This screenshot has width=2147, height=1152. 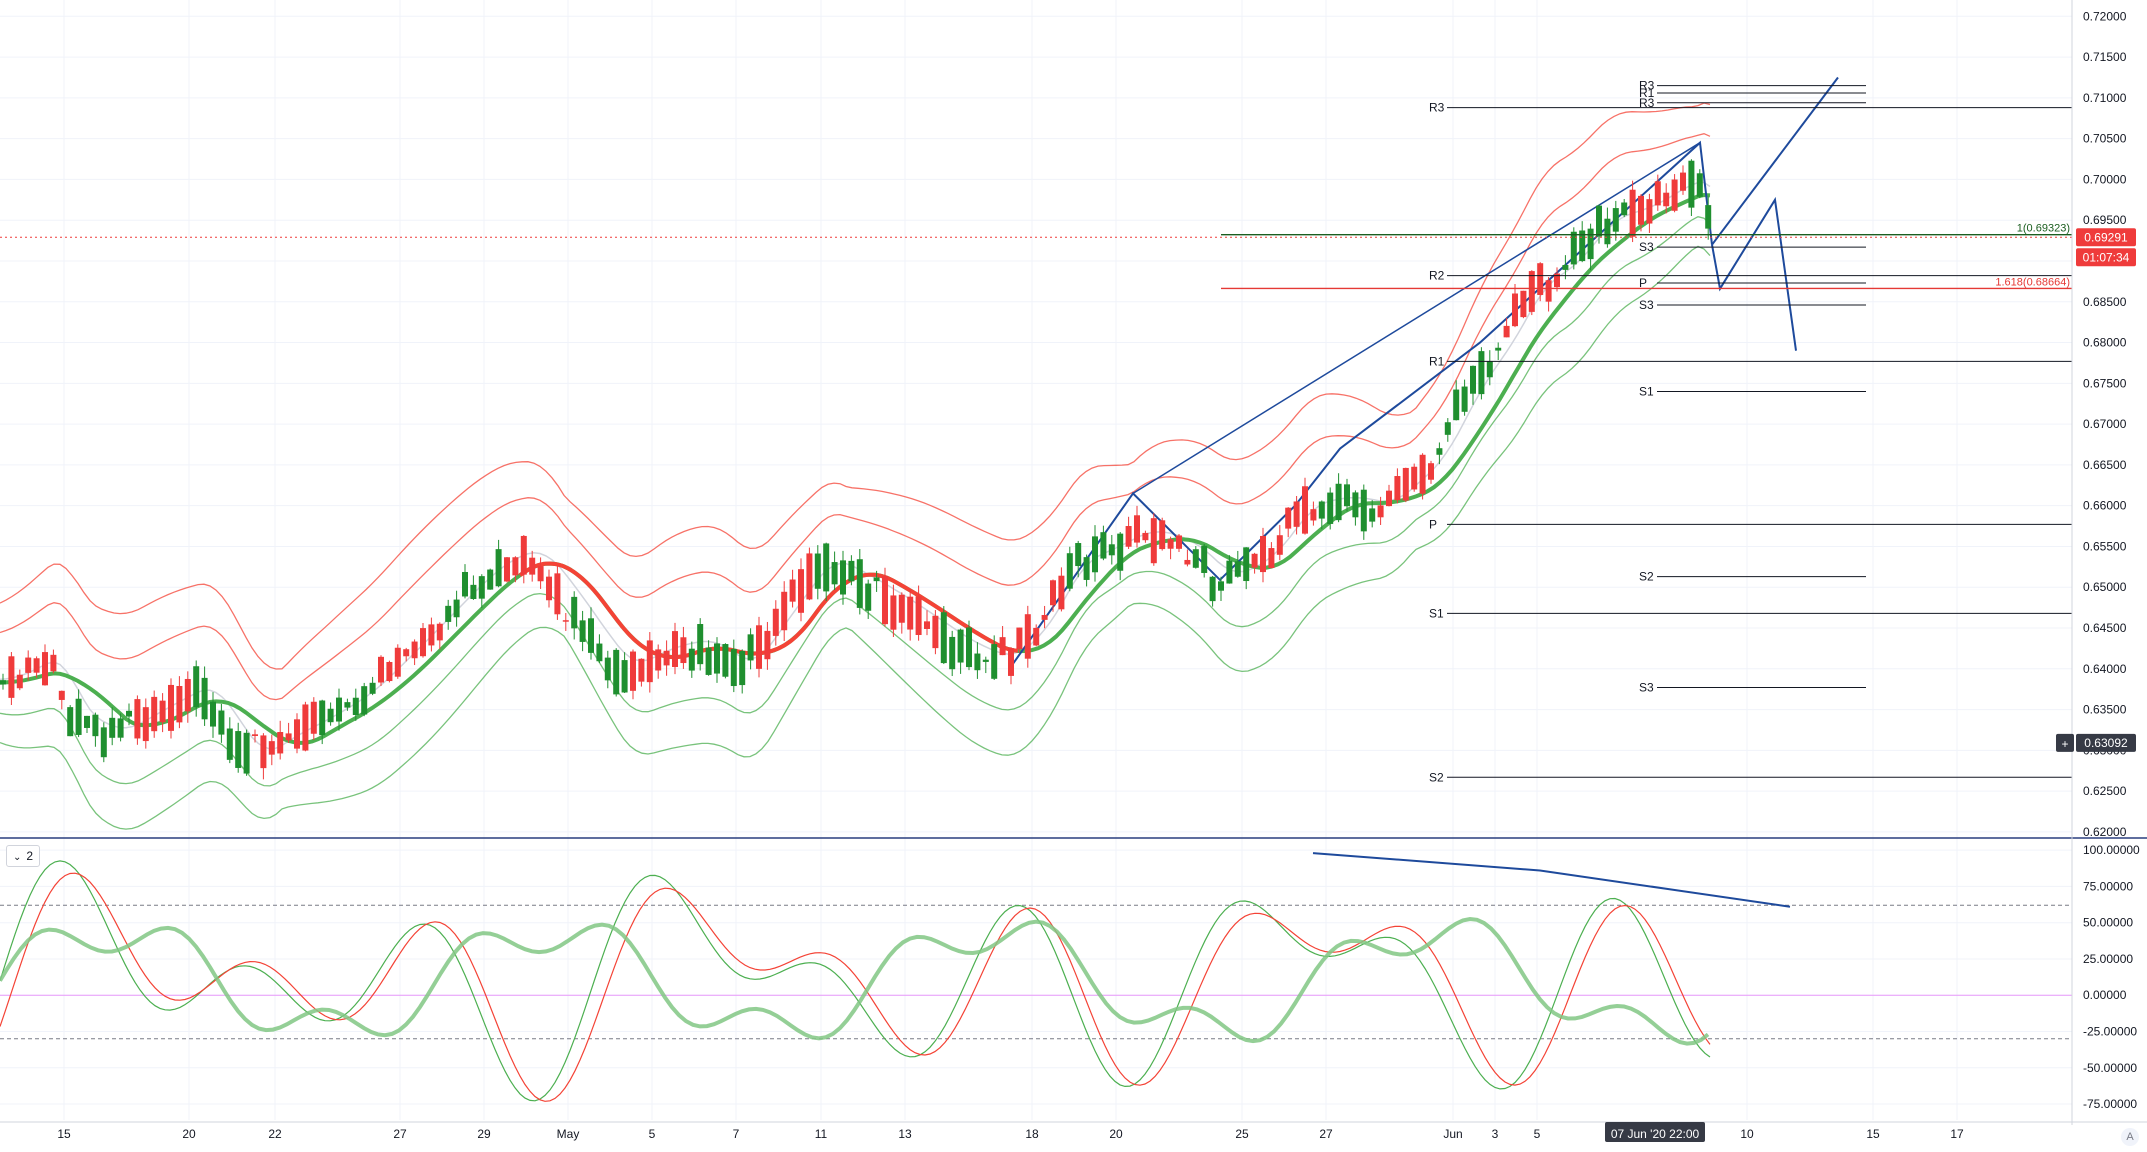 What do you see at coordinates (2105, 791) in the screenshot?
I see `price-tick-label: 0.62500` at bounding box center [2105, 791].